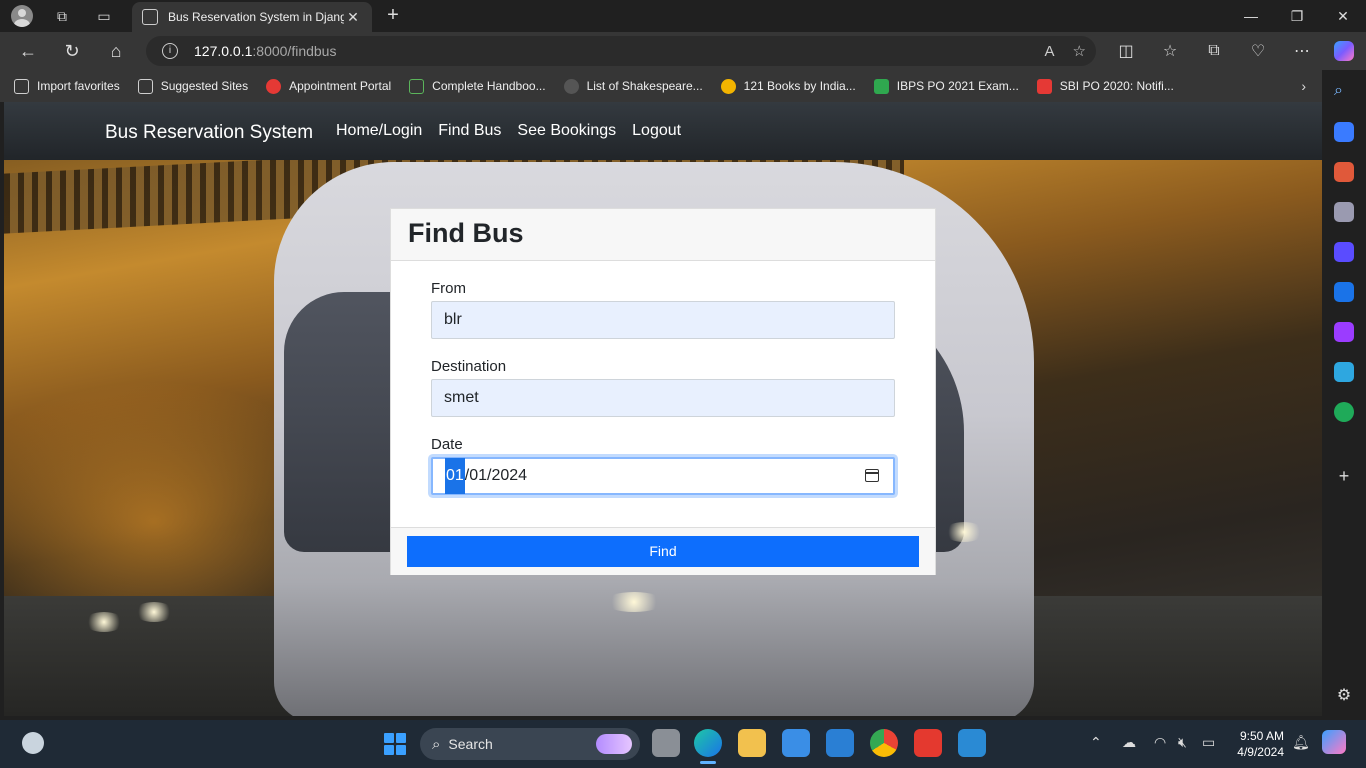  I want to click on tree-icon, so click(1344, 412).